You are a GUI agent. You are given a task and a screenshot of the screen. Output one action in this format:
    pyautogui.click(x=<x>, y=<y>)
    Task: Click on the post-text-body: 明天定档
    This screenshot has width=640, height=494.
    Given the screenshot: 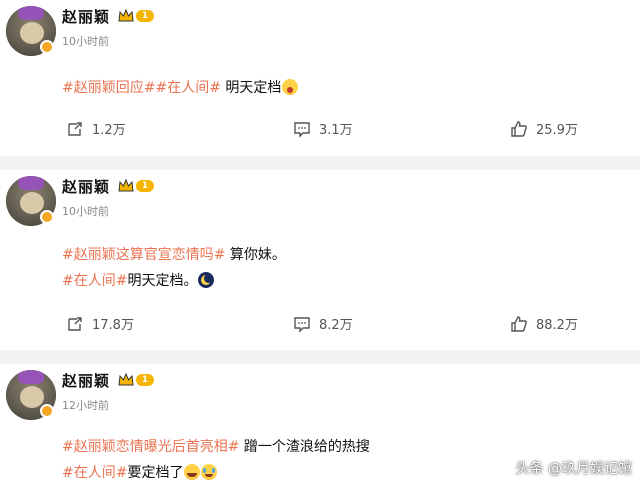 What is the action you would take?
    pyautogui.click(x=251, y=88)
    